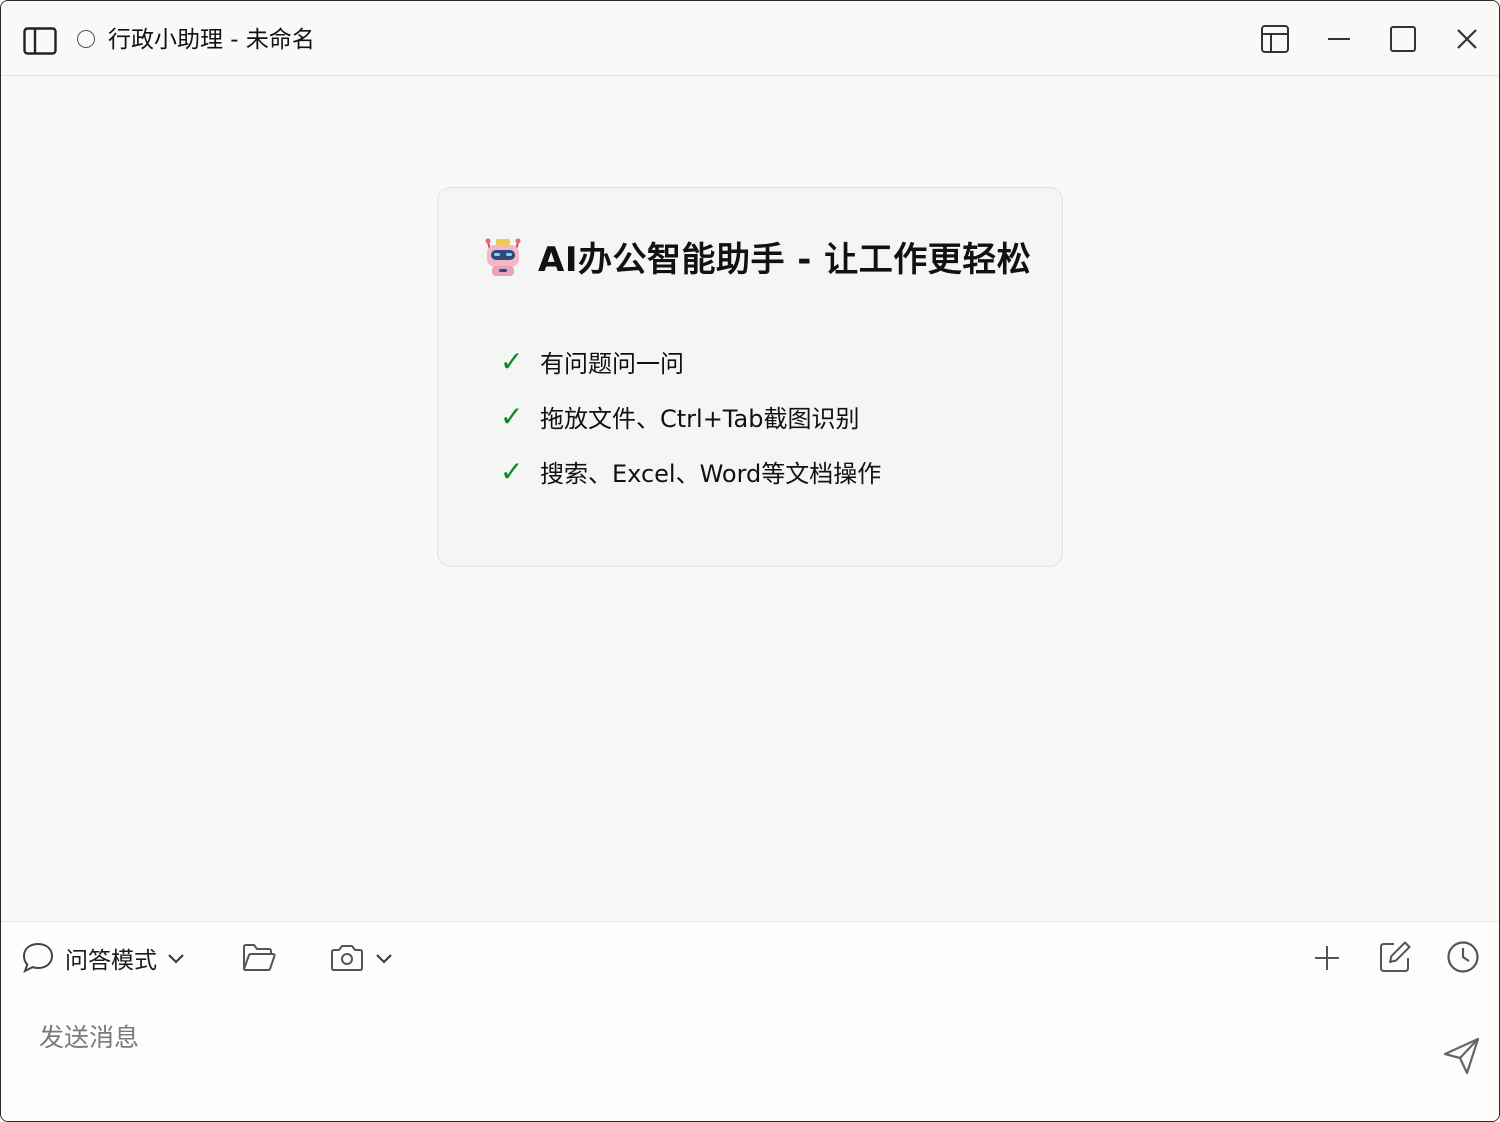 The width and height of the screenshot is (1500, 1122). I want to click on title-bar: 行政小助理 - 未命名, so click(750, 38).